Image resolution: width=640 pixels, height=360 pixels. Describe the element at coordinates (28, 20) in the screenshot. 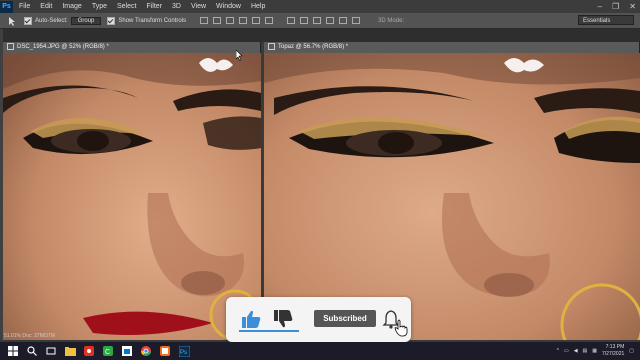

I see `auto-select-checkbox` at that location.